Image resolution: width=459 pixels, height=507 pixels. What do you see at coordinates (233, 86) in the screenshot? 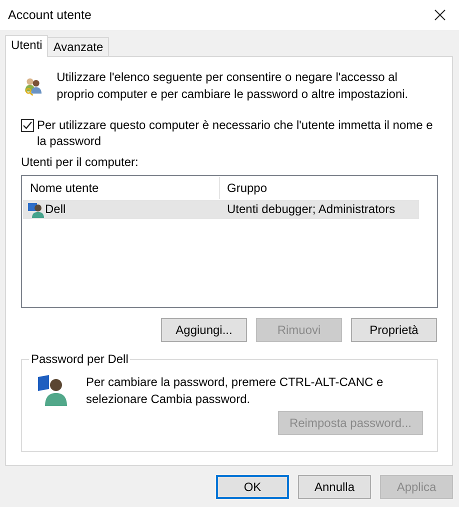
I see `intro-text: Utilizzare l'elenco seguente per consentire o negare l'accesso al proprio computer e per cambiare le password o altre impostazioni.` at bounding box center [233, 86].